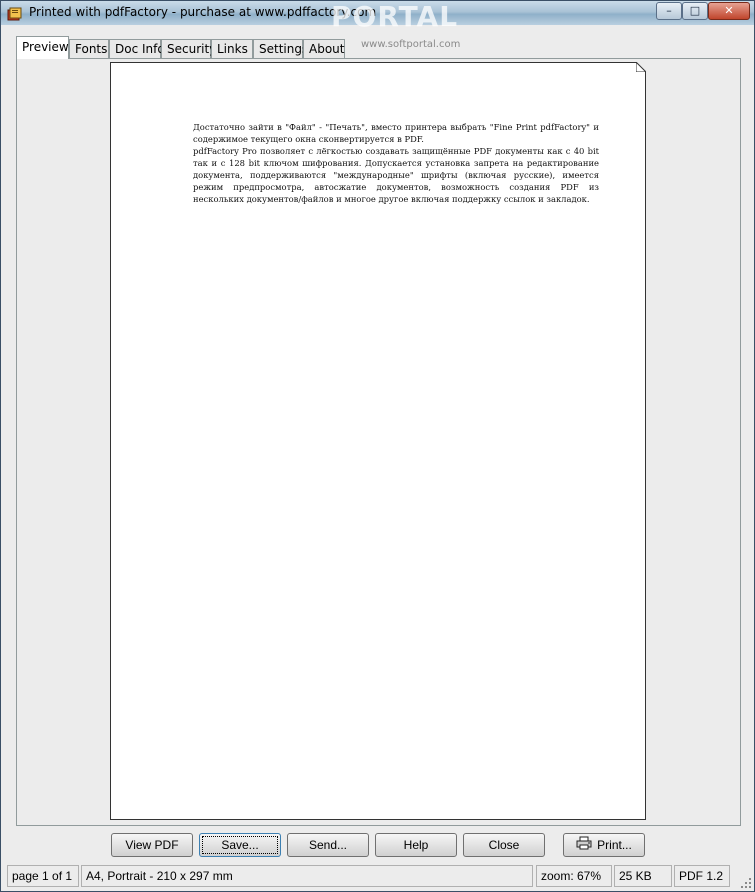  What do you see at coordinates (188, 48) in the screenshot?
I see `tab-security: Security` at bounding box center [188, 48].